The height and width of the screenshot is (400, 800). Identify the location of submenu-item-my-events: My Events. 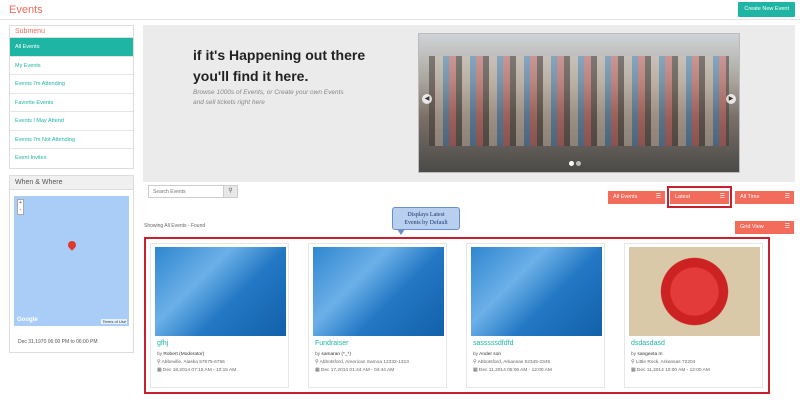
(71, 66).